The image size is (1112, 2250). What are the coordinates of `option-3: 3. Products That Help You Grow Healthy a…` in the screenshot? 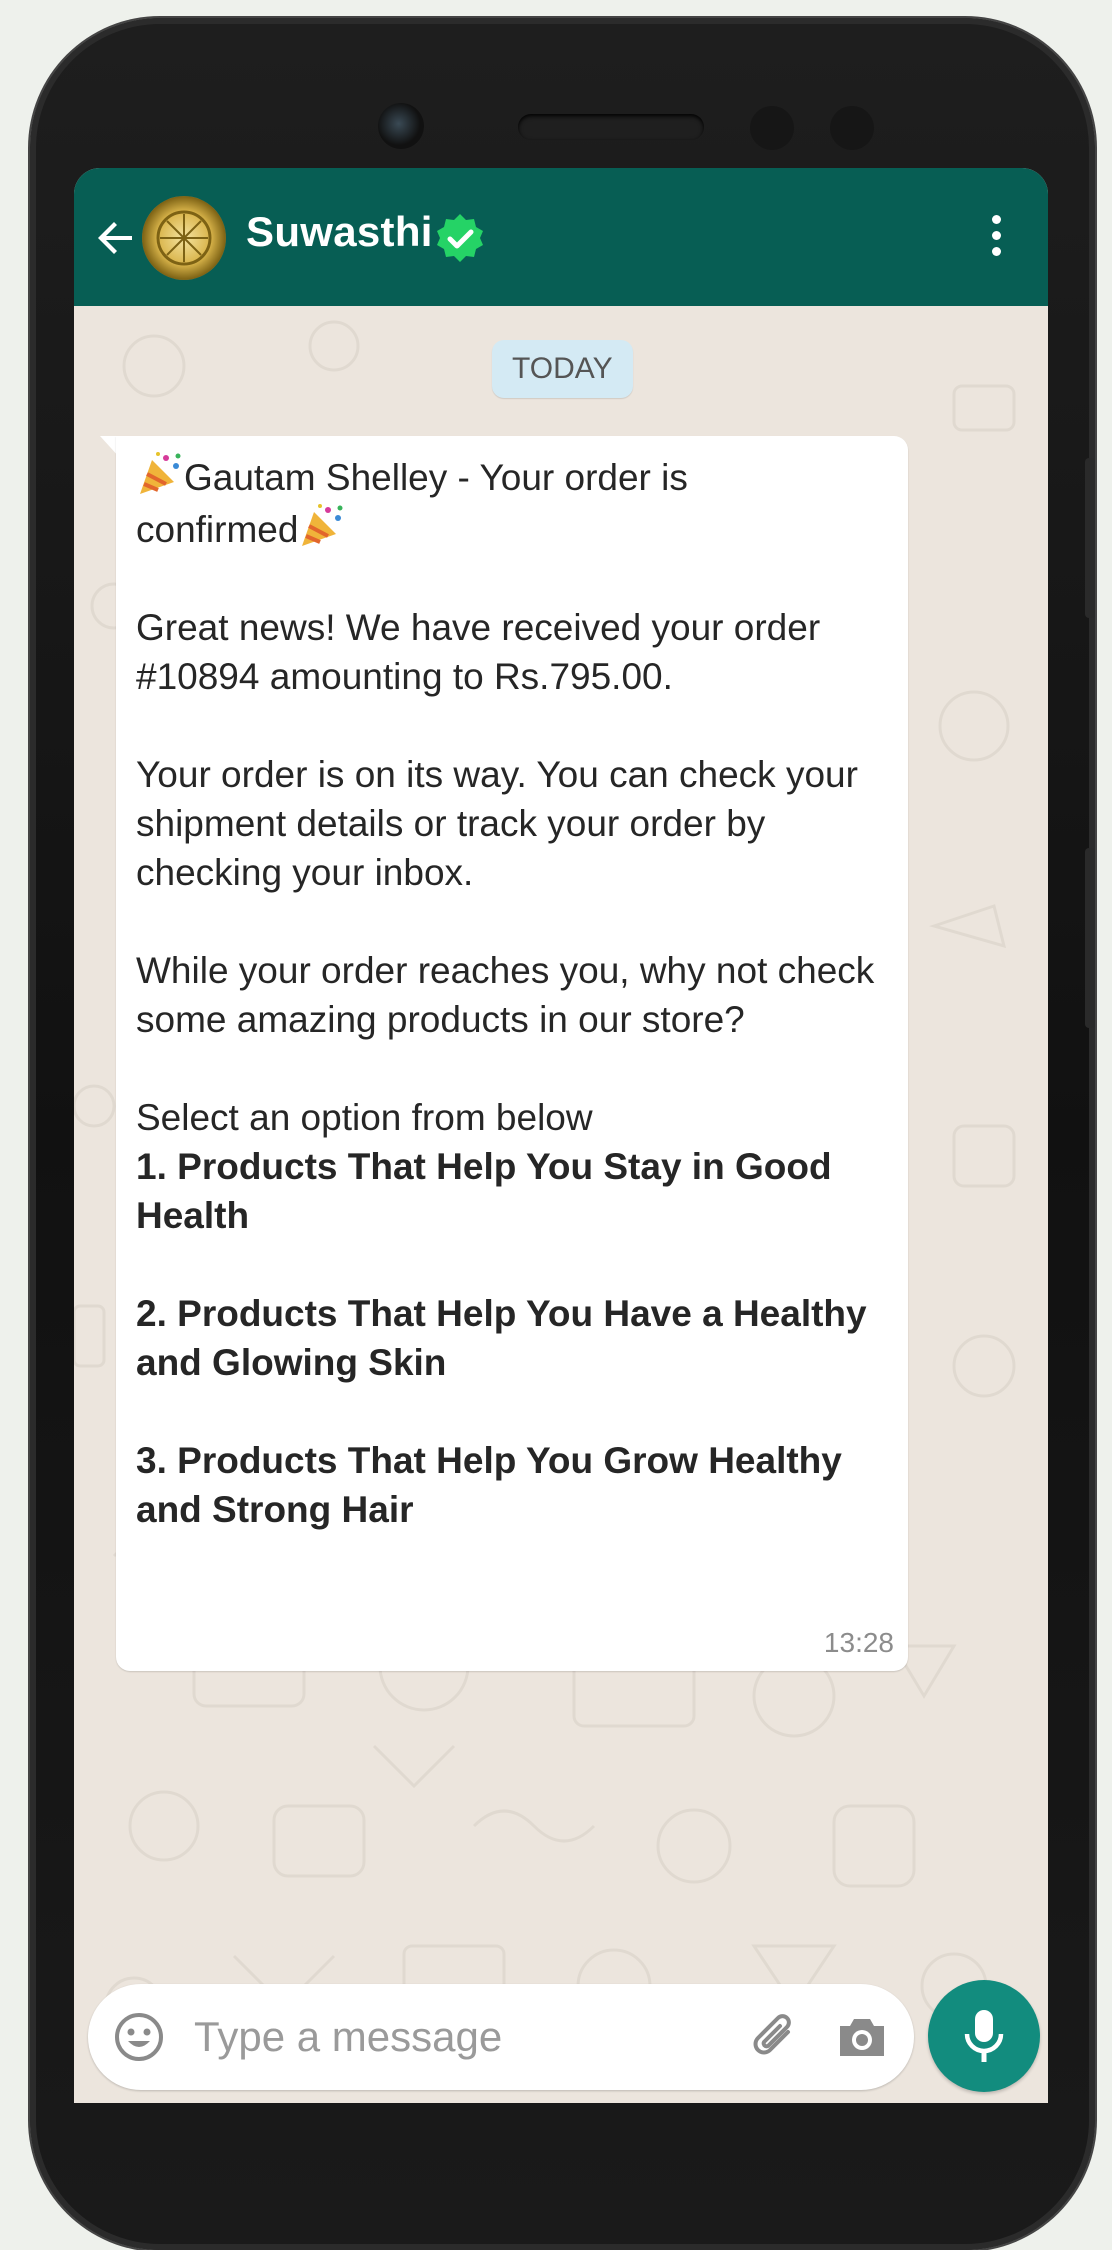 It's located at (489, 1485).